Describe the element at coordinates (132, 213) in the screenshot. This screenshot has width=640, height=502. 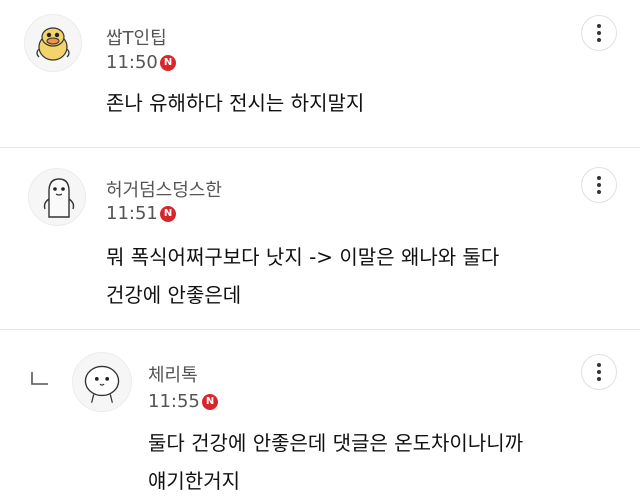
I see `comment-time: 11:51` at that location.